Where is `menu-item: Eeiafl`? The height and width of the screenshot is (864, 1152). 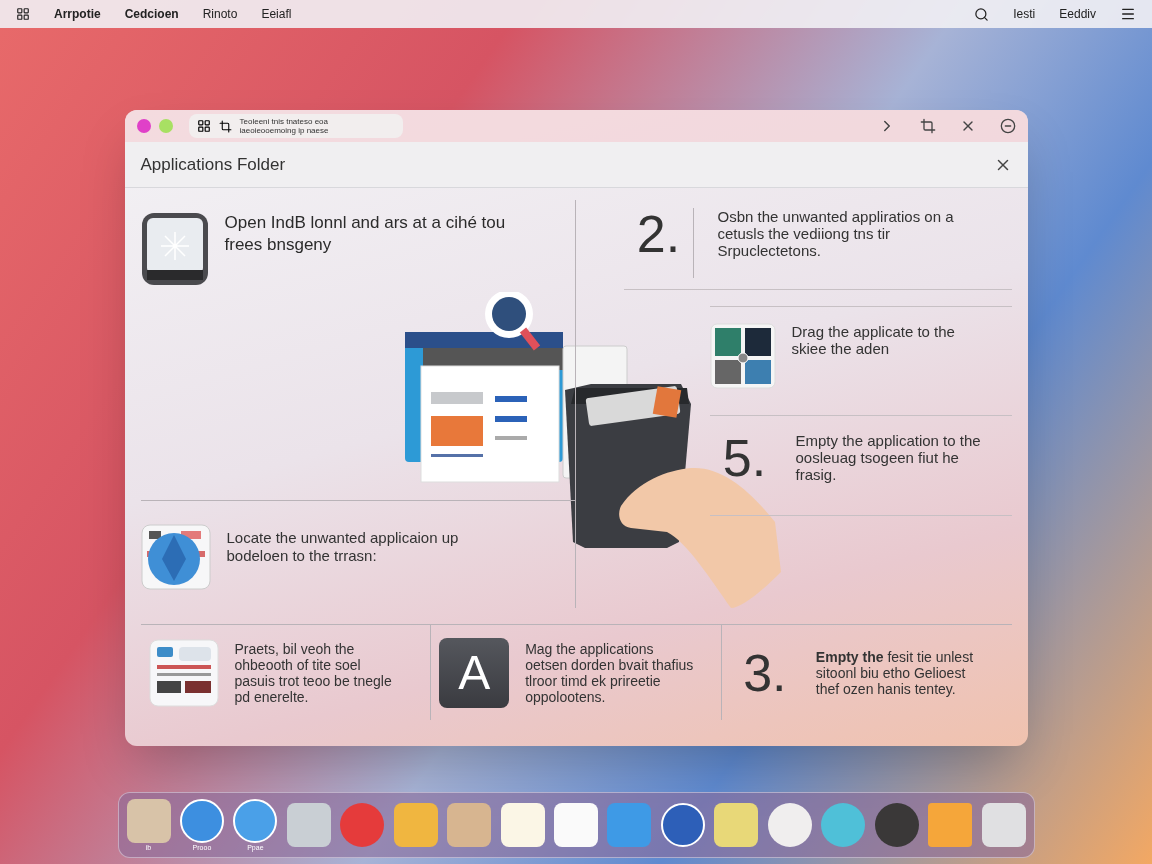 menu-item: Eeiafl is located at coordinates (276, 14).